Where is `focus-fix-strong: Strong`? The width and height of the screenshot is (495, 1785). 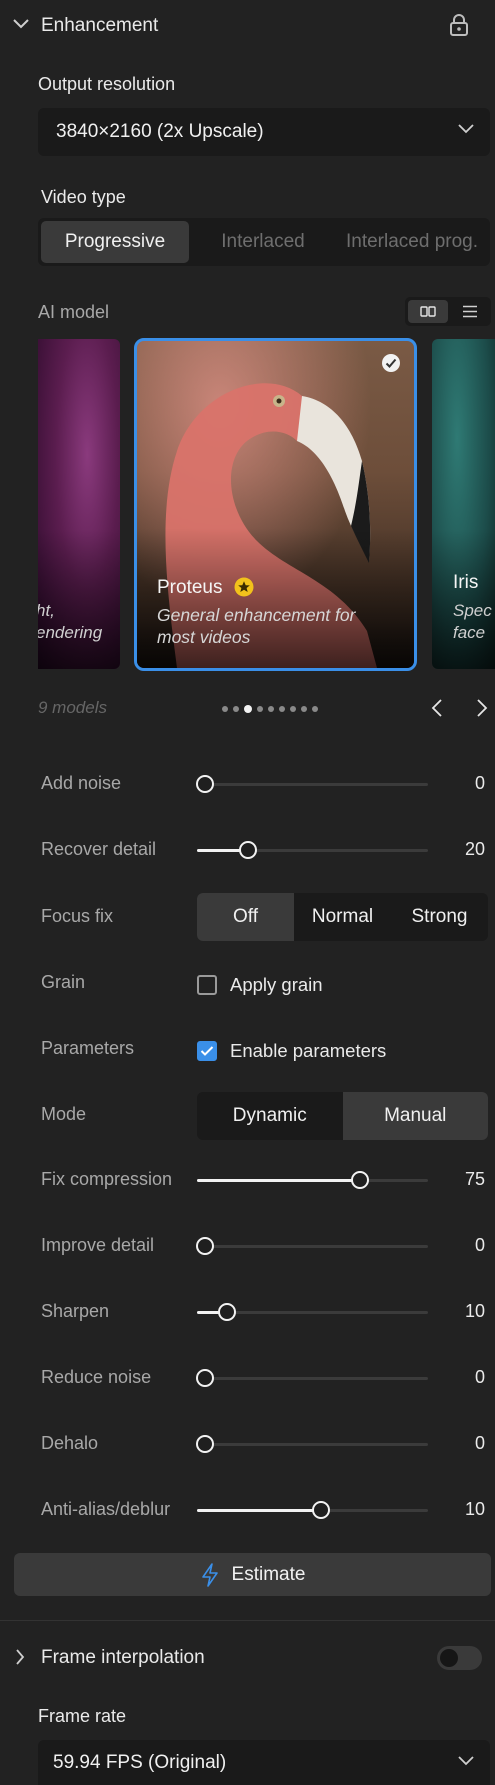
focus-fix-strong: Strong is located at coordinates (439, 917).